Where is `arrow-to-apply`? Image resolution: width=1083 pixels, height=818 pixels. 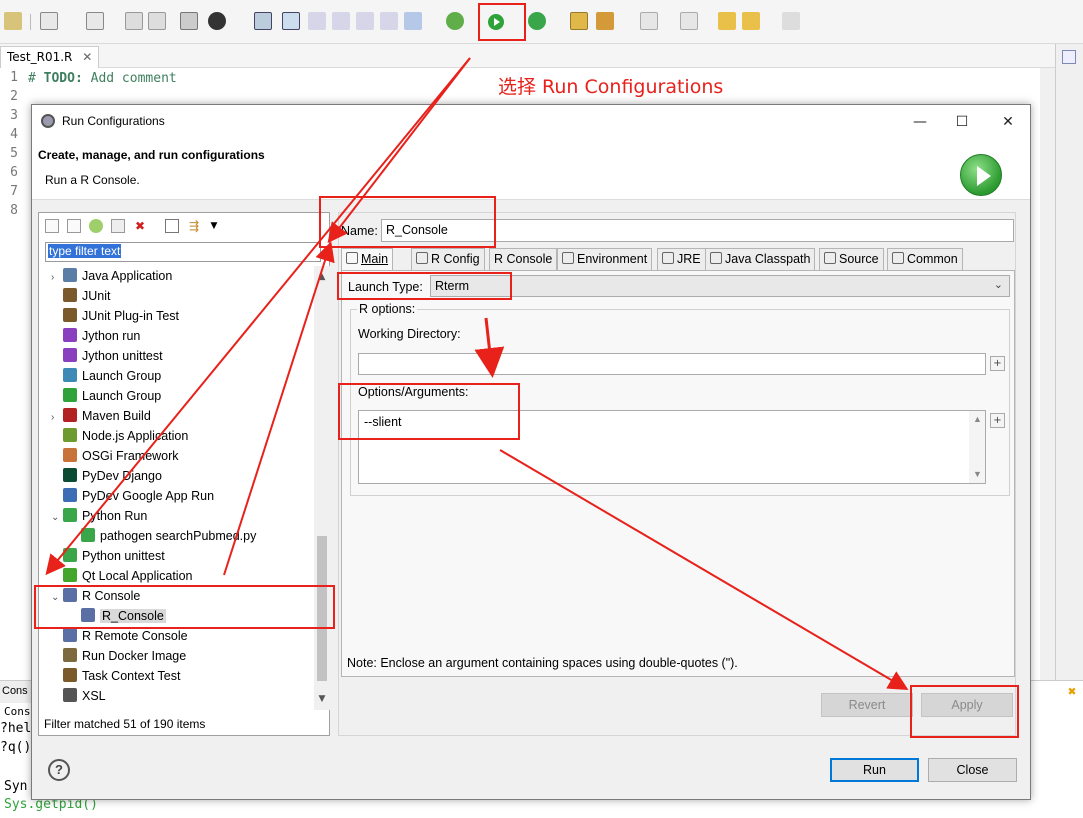 arrow-to-apply is located at coordinates (704, 570).